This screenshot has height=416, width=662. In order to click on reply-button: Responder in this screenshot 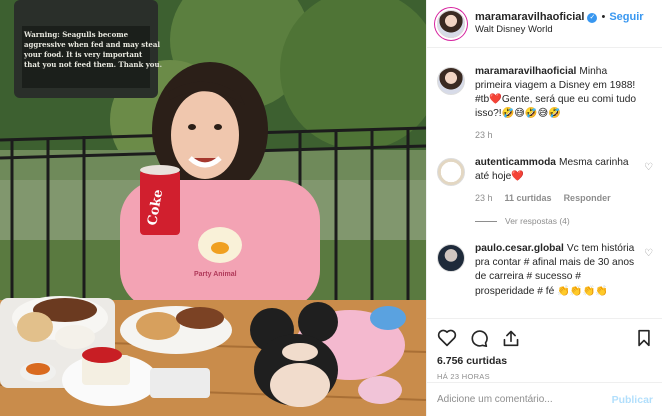, I will do `click(587, 198)`.